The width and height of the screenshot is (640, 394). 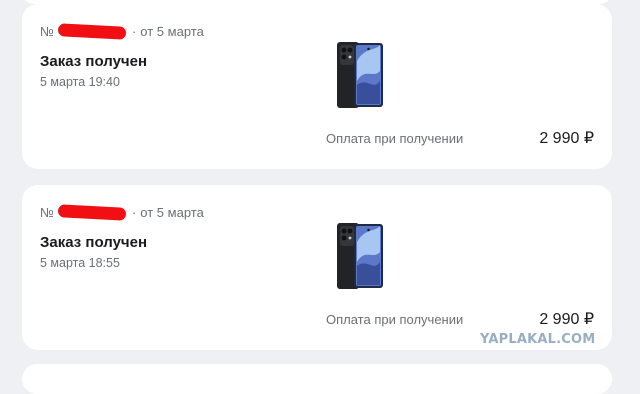 What do you see at coordinates (80, 82) in the screenshot?
I see `order-status-datetime: 5 марта 19:40` at bounding box center [80, 82].